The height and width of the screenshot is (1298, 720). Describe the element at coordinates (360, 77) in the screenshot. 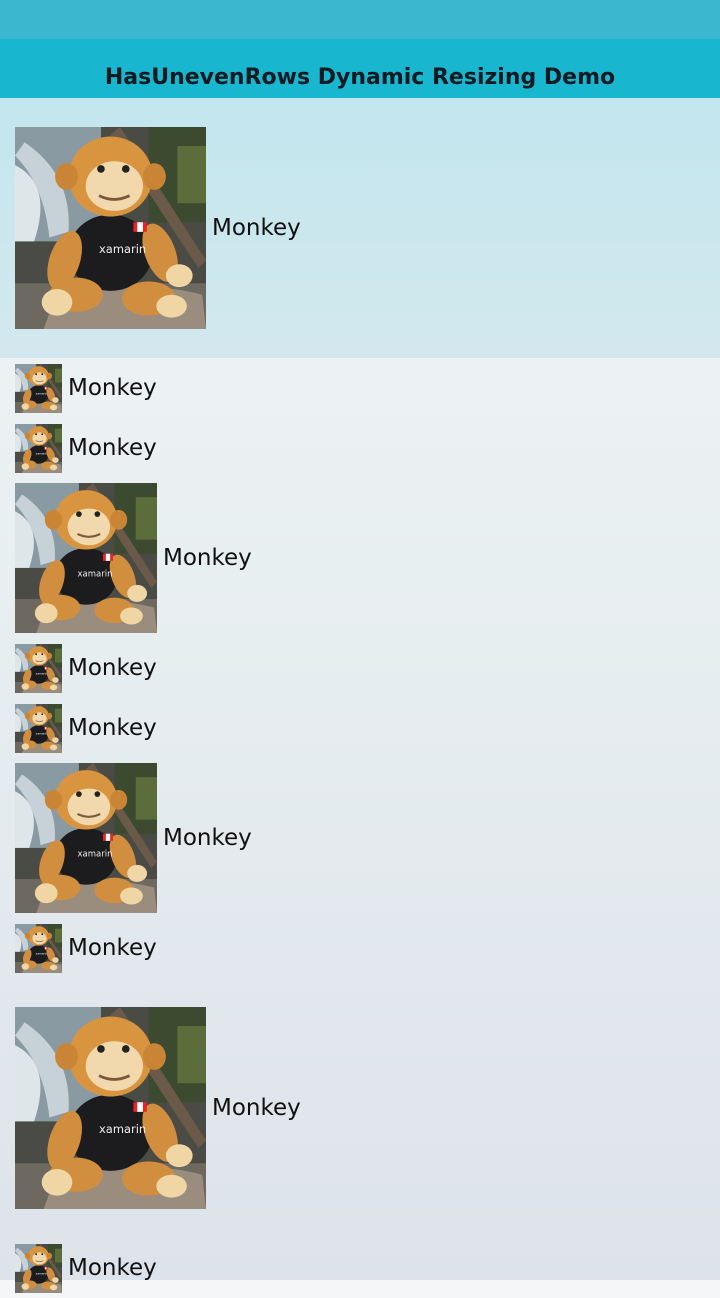

I see `page-title: HasUnevenRows Dynamic Resizing Demo` at that location.